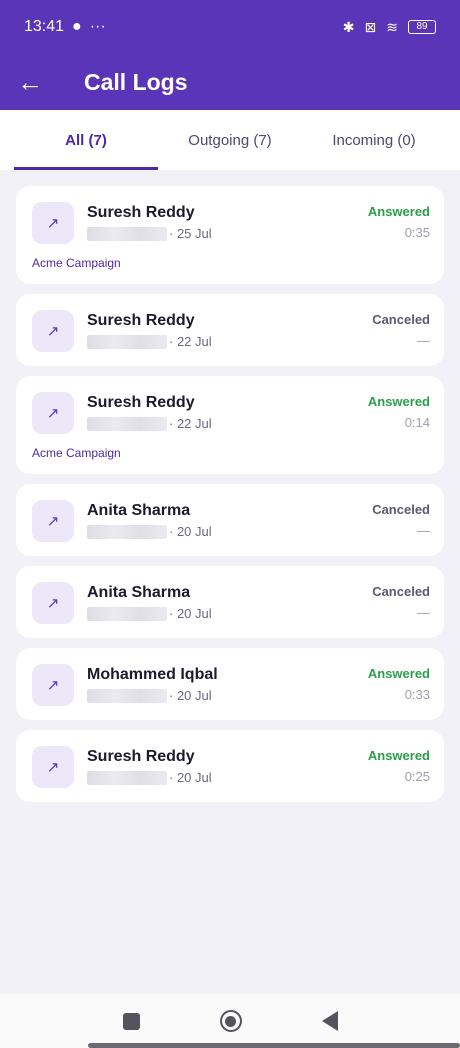 The width and height of the screenshot is (460, 1048). What do you see at coordinates (417, 422) in the screenshot?
I see `call-duration: 0:14` at bounding box center [417, 422].